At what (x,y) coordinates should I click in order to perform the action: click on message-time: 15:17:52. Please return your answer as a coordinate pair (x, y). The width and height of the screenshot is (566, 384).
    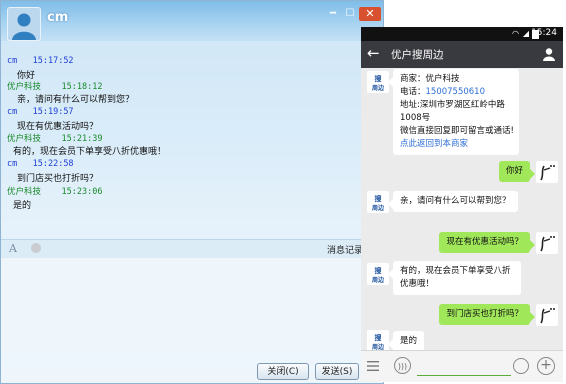
    Looking at the image, I should click on (53, 61).